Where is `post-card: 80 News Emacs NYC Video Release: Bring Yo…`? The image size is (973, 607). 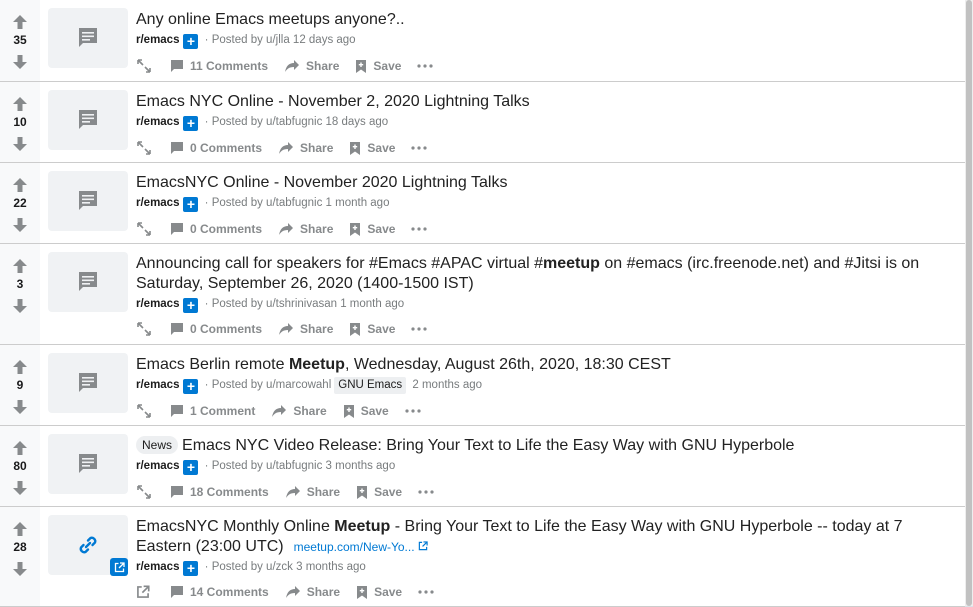 post-card: 80 News Emacs NYC Video Release: Bring Yo… is located at coordinates (482, 466).